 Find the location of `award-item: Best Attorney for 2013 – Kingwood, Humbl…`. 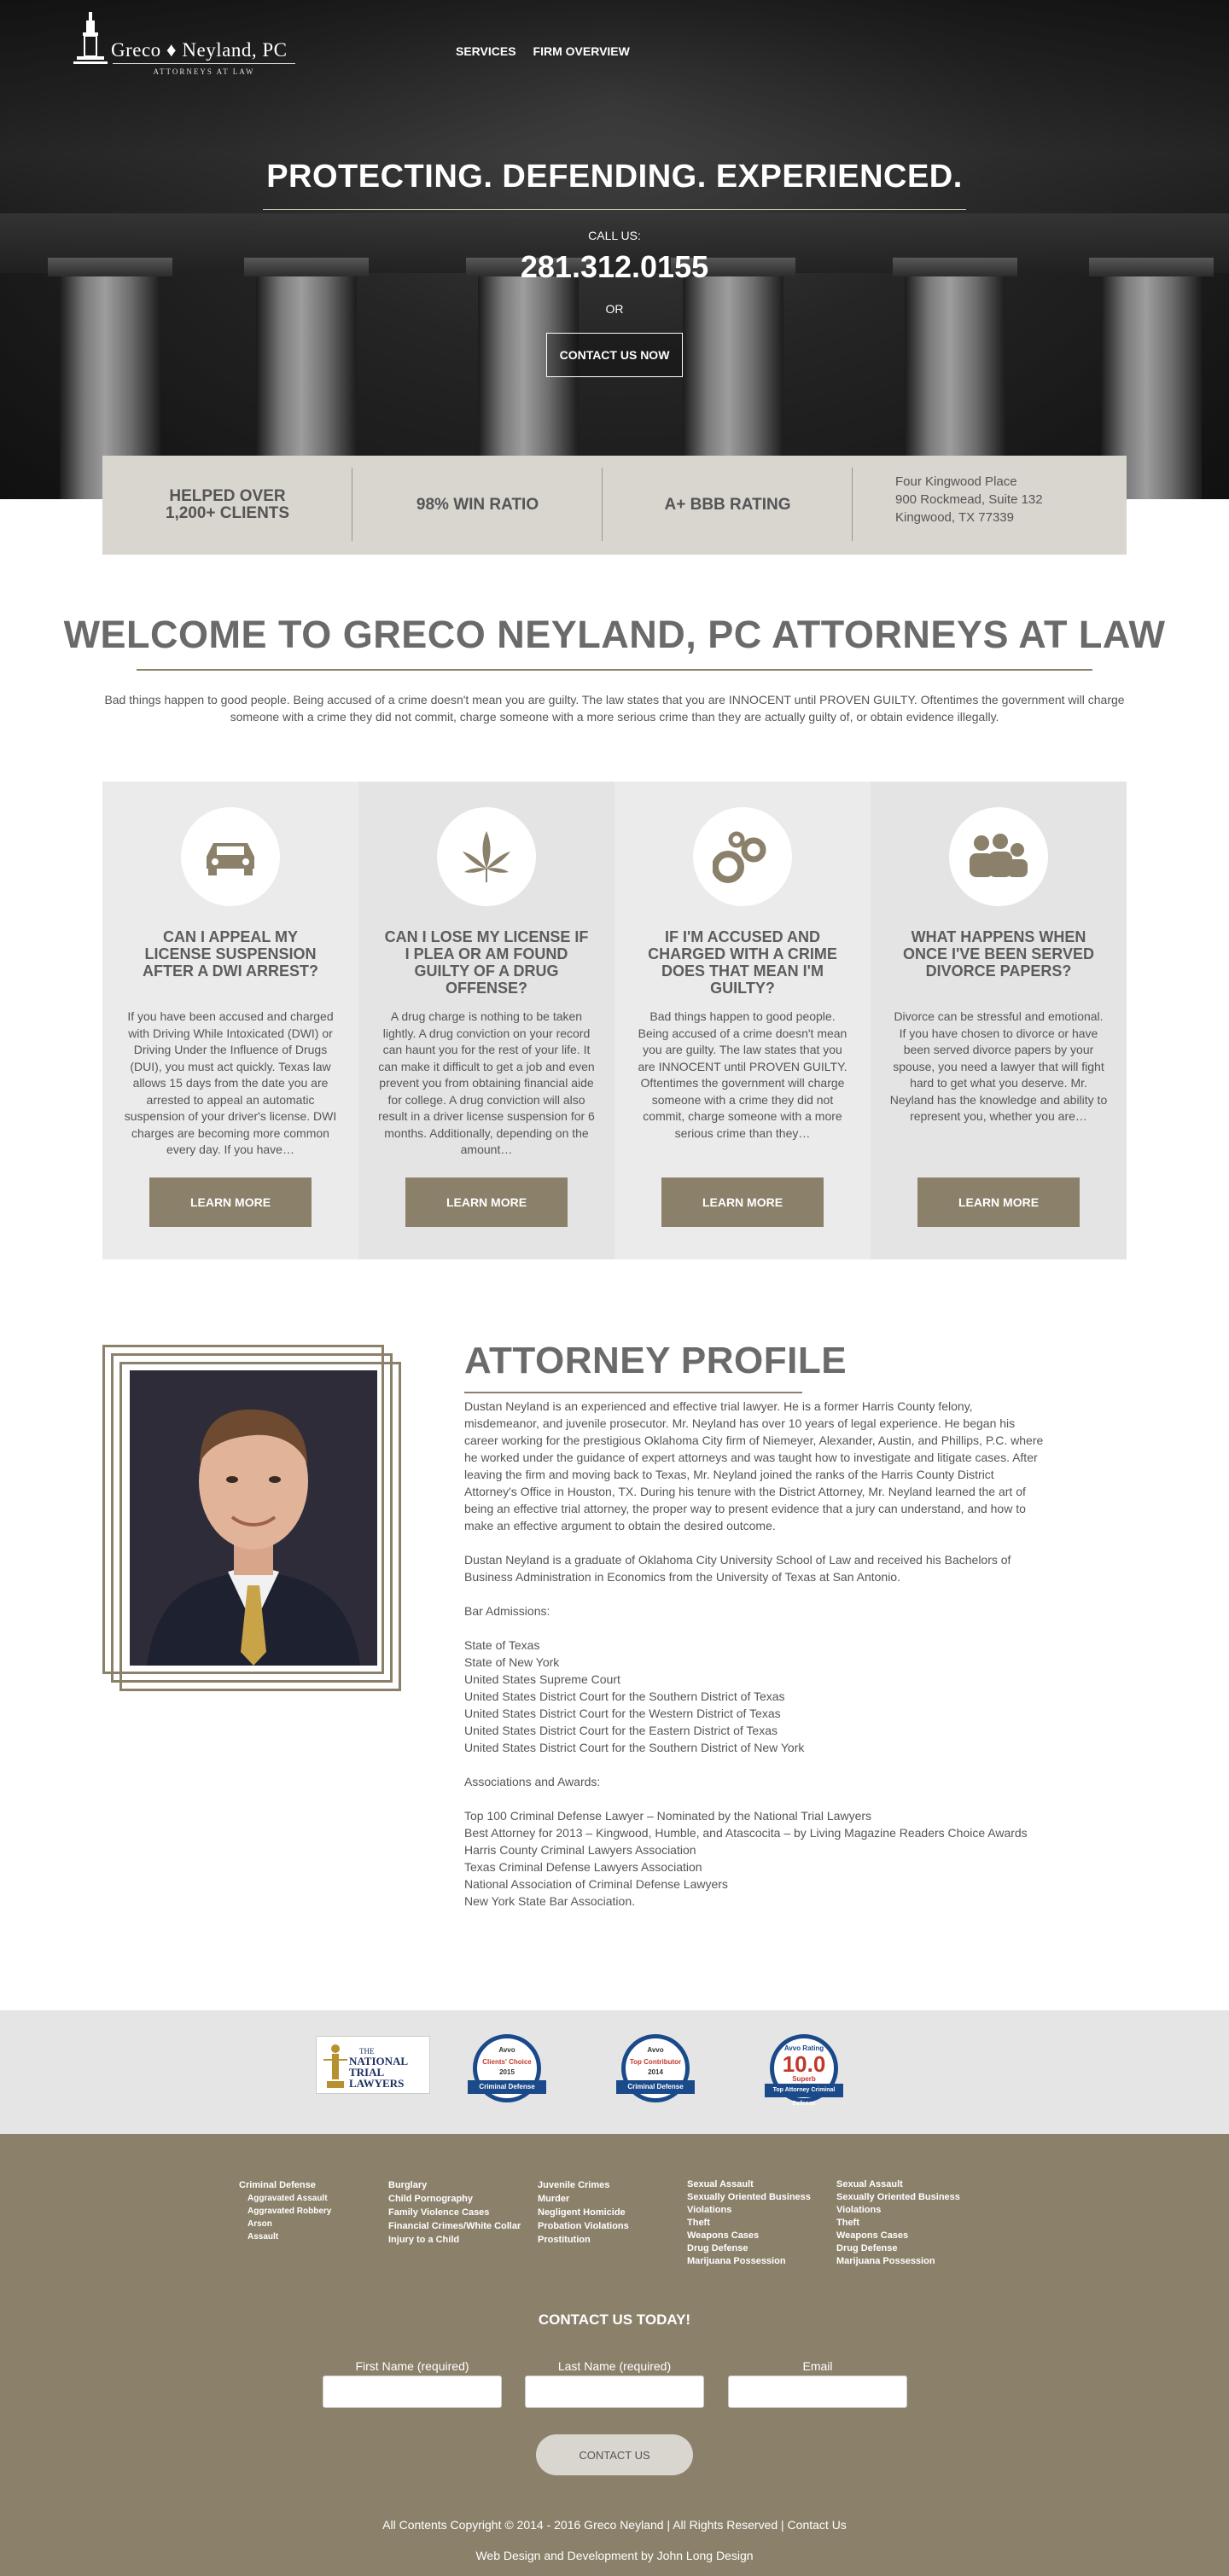

award-item: Best Attorney for 2013 – Kingwood, Humbl… is located at coordinates (746, 1833).